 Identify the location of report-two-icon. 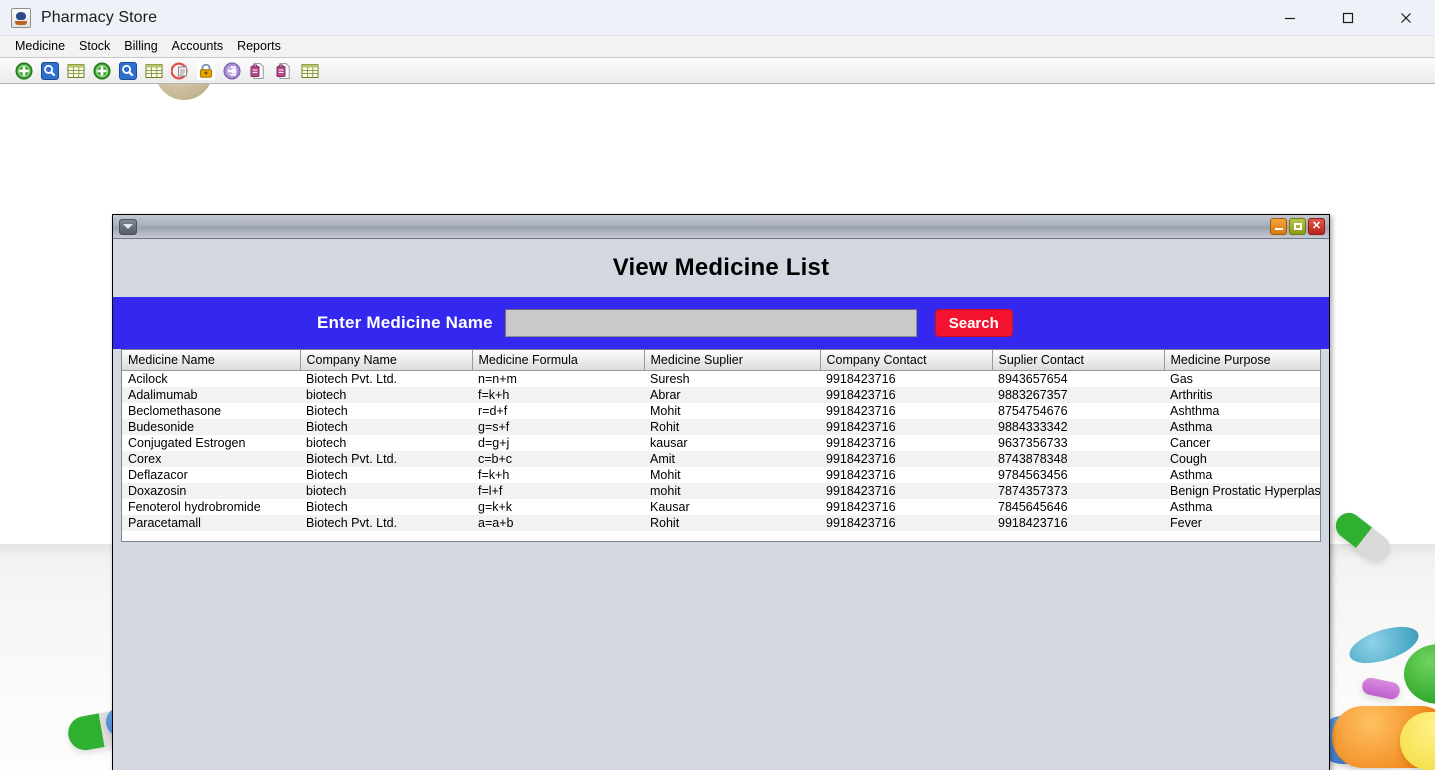
(283, 70).